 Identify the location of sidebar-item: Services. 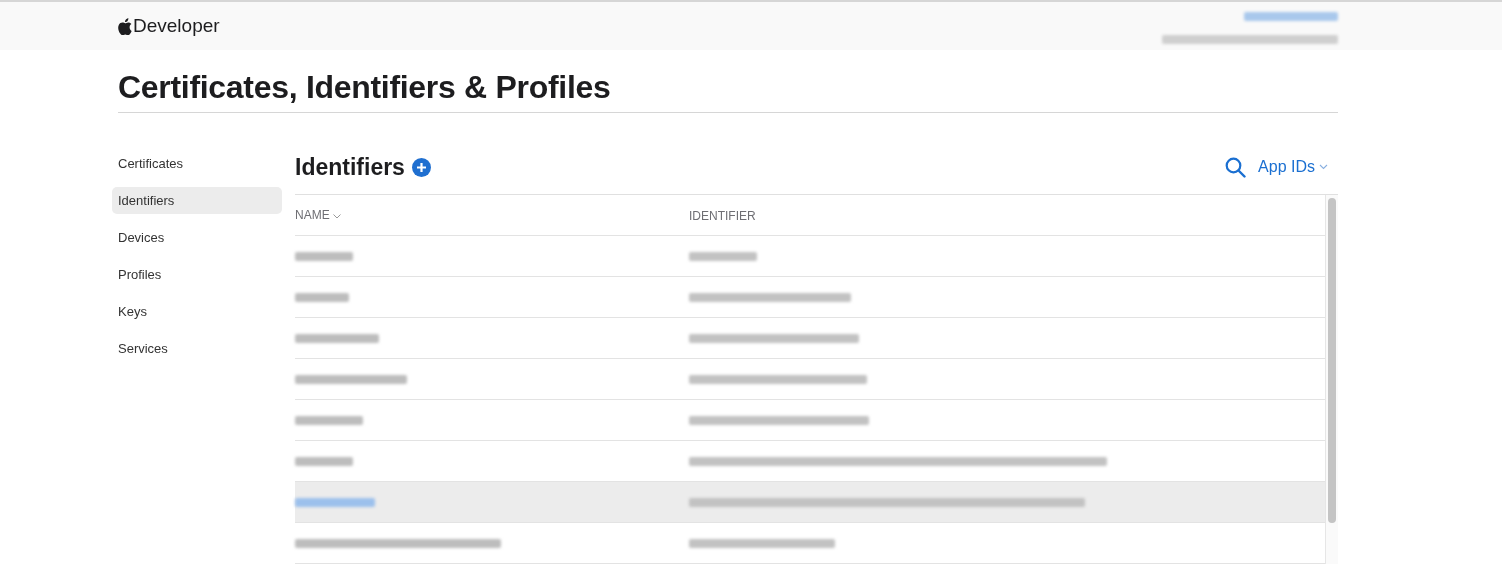
(197, 348).